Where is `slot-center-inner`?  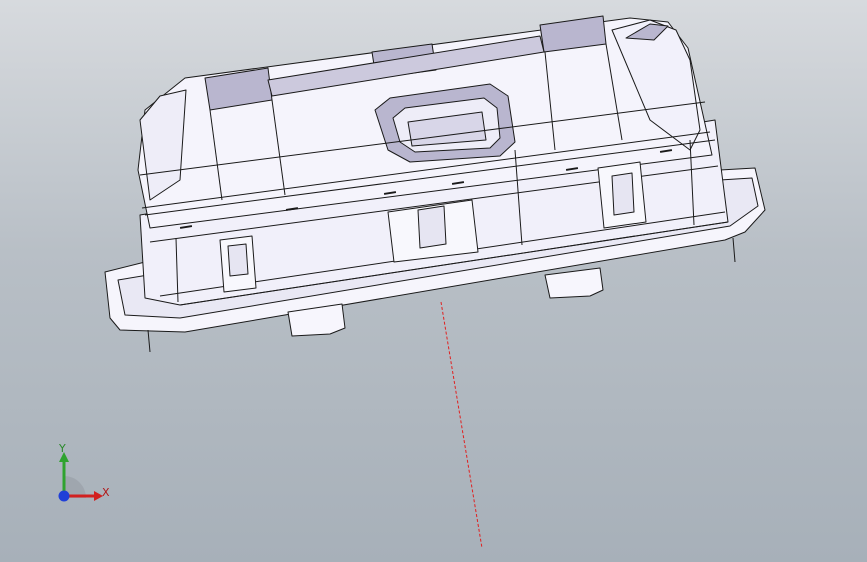 slot-center-inner is located at coordinates (432, 227).